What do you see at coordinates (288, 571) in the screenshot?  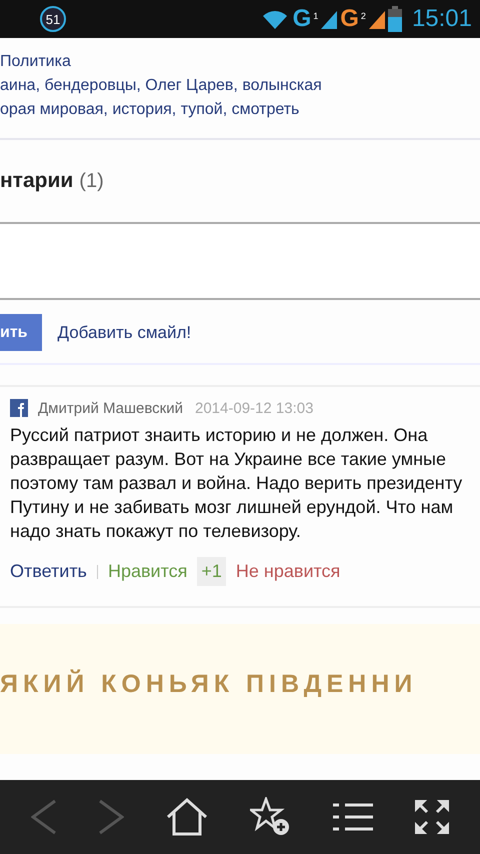 I see `dislike-link: Не нравится` at bounding box center [288, 571].